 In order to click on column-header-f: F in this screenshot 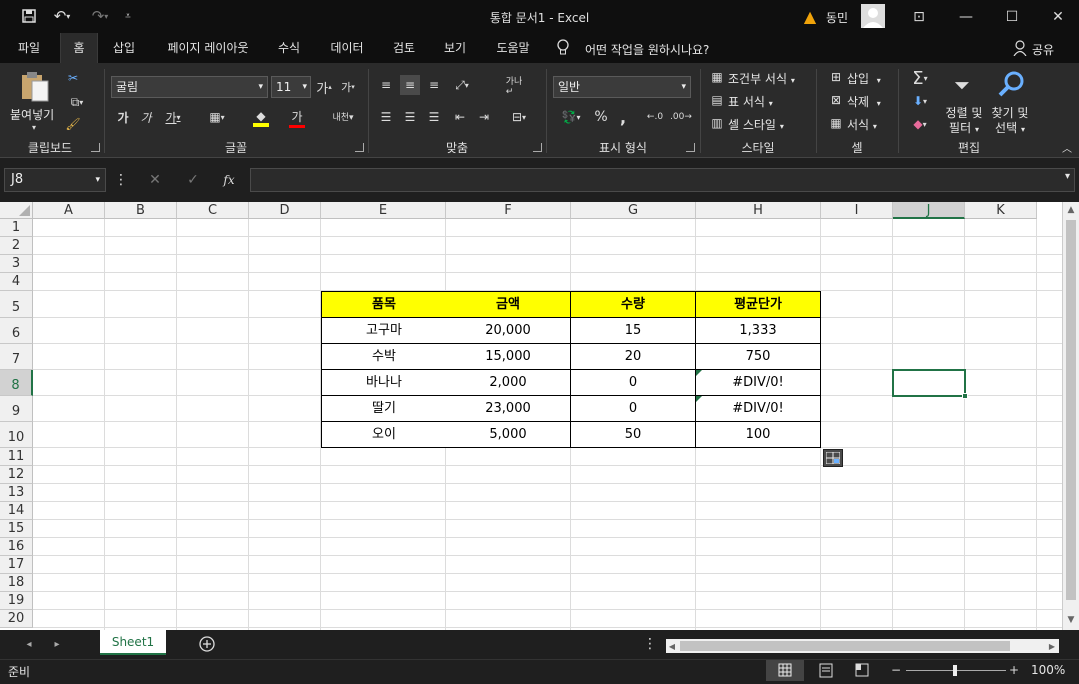, I will do `click(508, 210)`.